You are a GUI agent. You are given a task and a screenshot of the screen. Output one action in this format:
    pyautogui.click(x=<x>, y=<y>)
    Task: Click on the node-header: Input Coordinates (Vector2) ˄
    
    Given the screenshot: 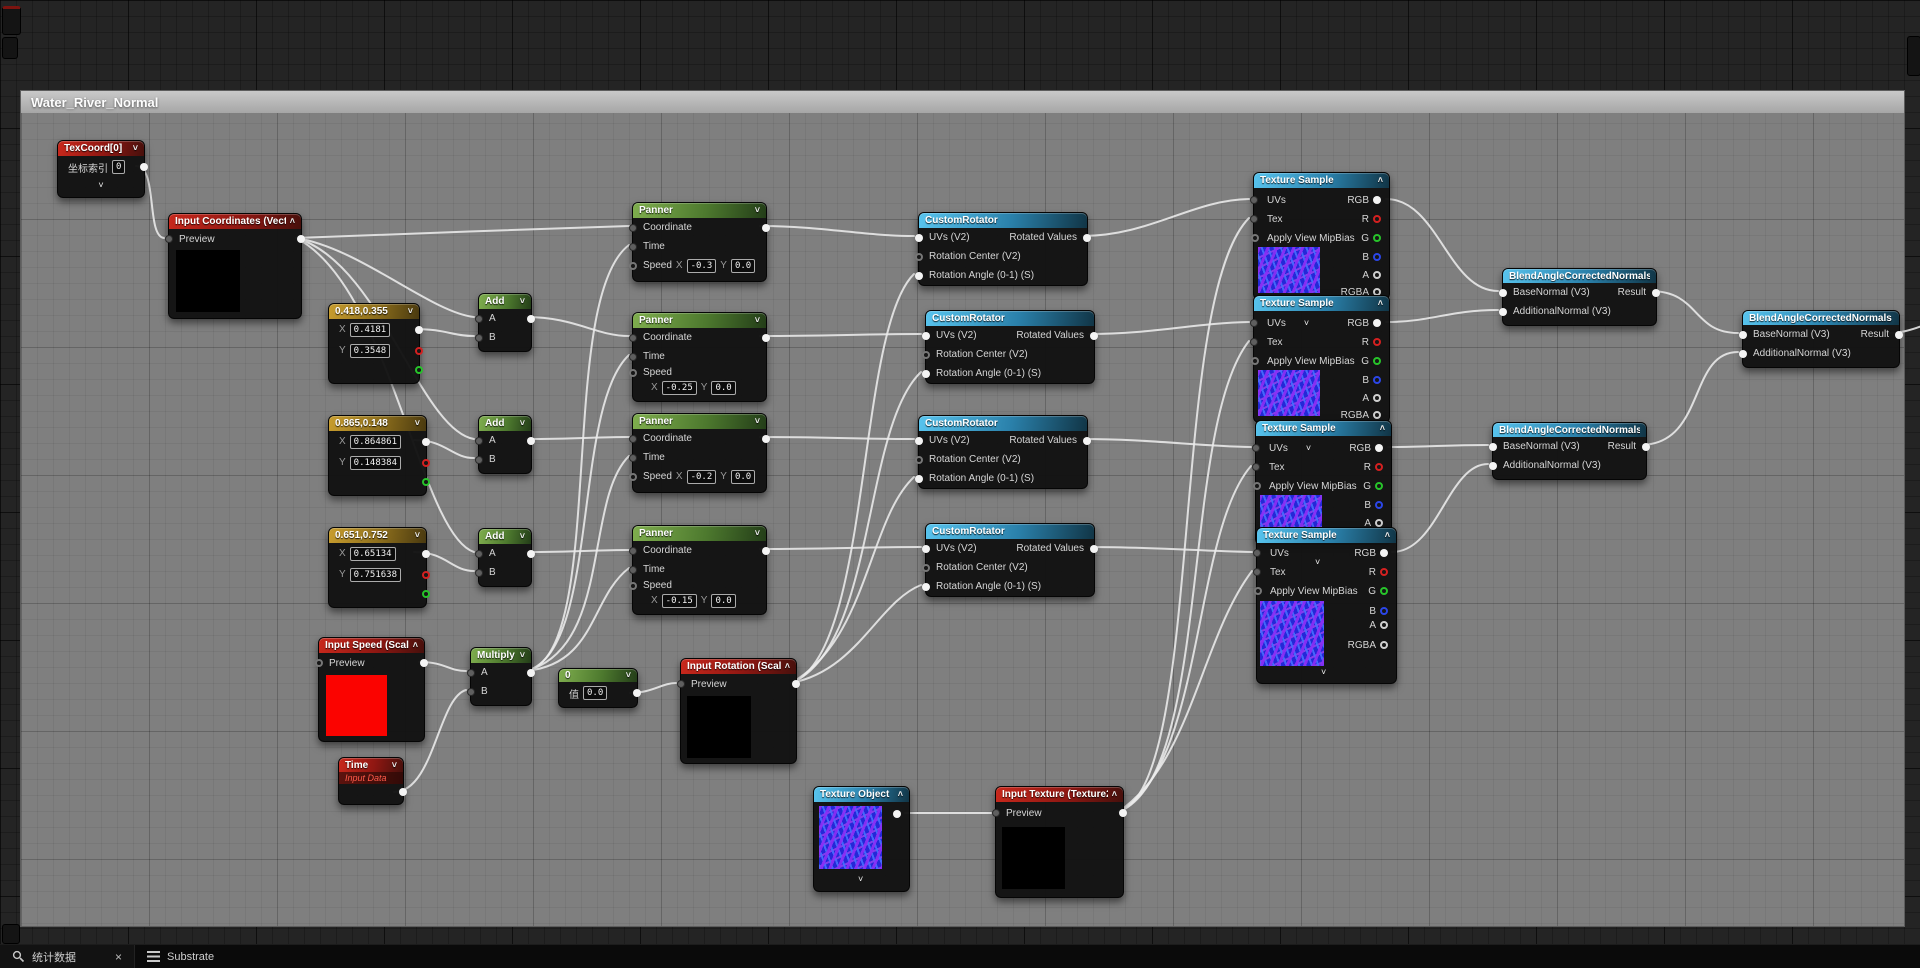 What is the action you would take?
    pyautogui.click(x=235, y=221)
    